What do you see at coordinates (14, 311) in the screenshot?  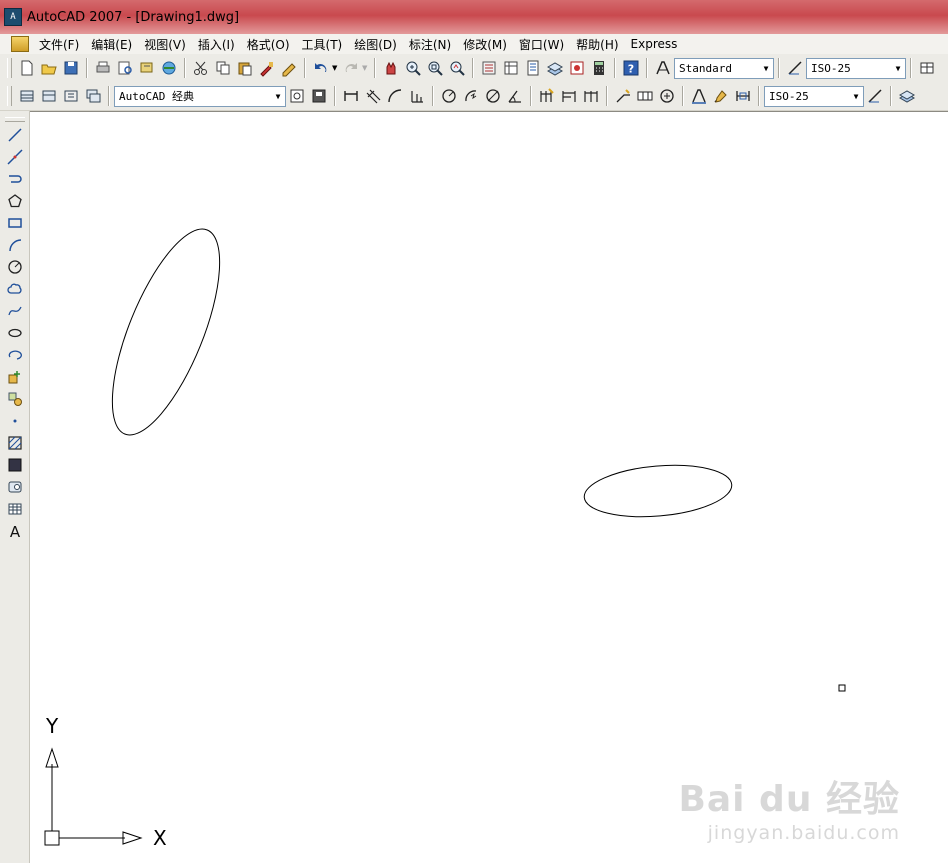 I see `spline-icon` at bounding box center [14, 311].